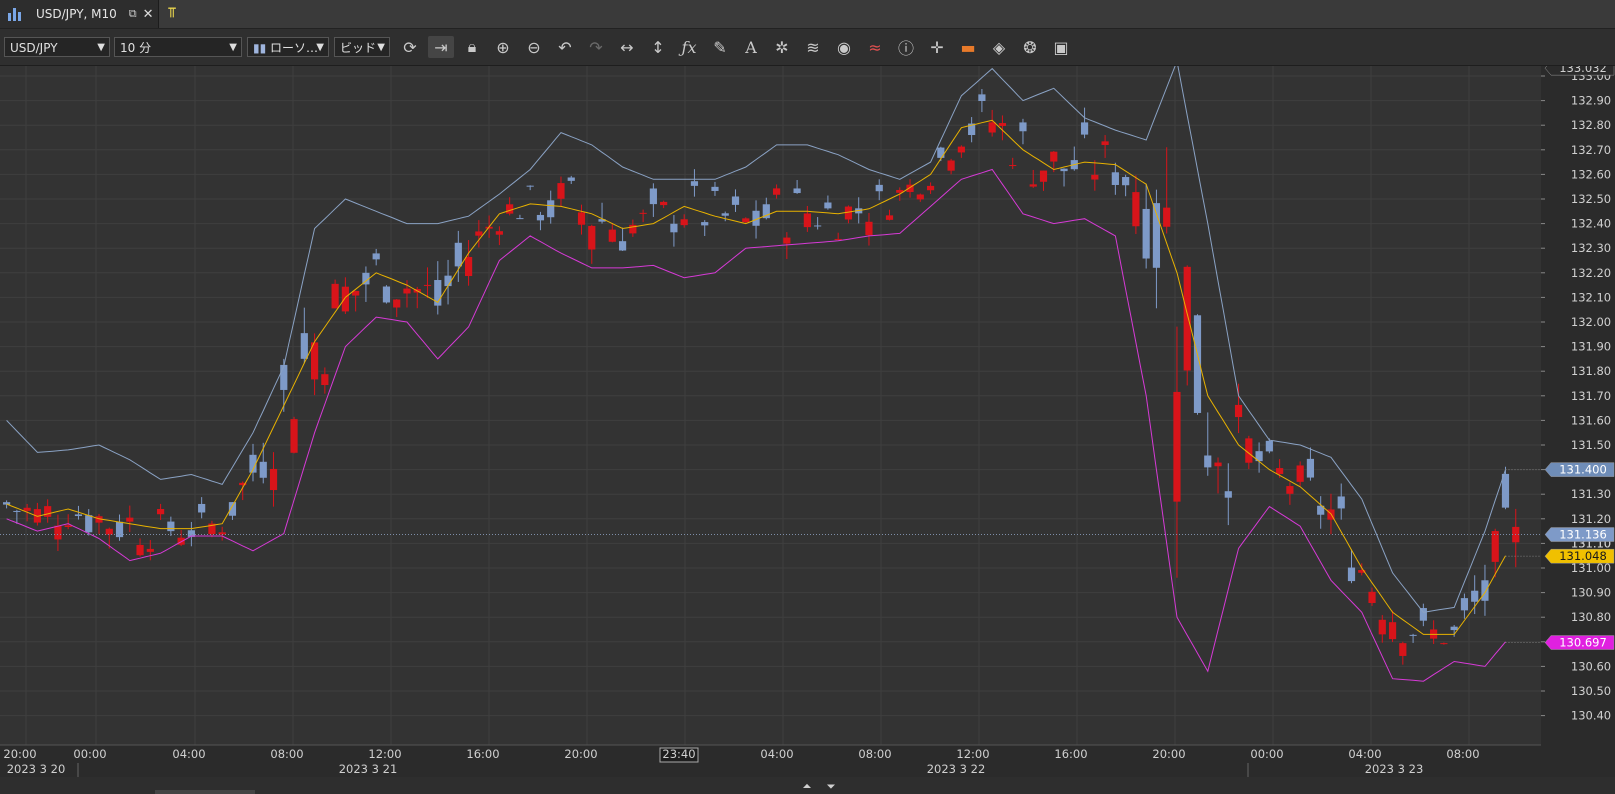 This screenshot has width=1615, height=794. What do you see at coordinates (782, 47) in the screenshot?
I see `objects-icon: ✲` at bounding box center [782, 47].